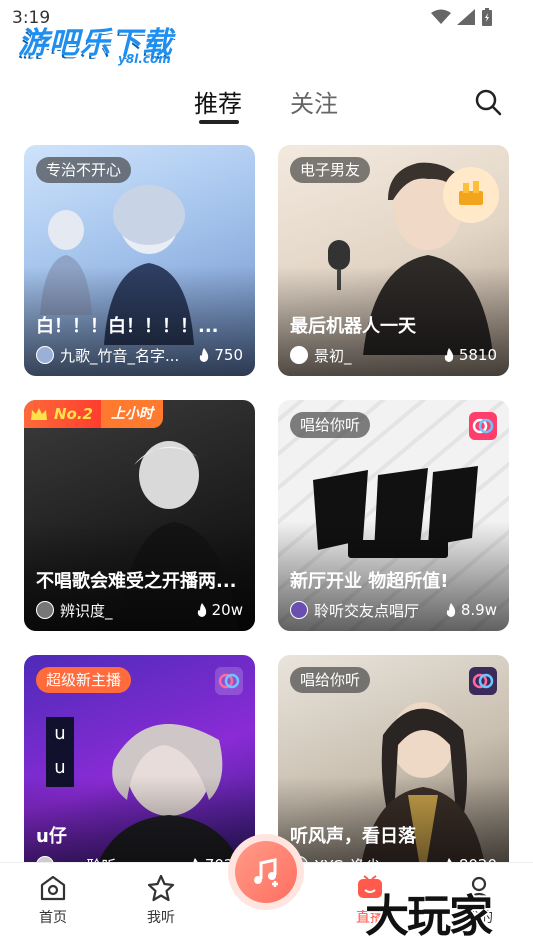  What do you see at coordinates (219, 122) in the screenshot?
I see `tab-active-indicator` at bounding box center [219, 122].